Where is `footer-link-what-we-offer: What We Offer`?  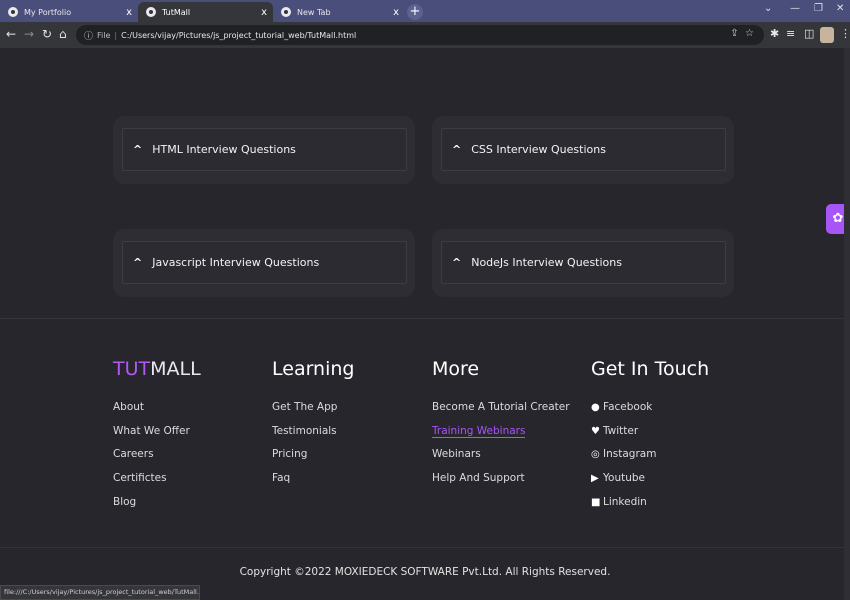
footer-link-what-we-offer: What We Offer is located at coordinates (157, 435).